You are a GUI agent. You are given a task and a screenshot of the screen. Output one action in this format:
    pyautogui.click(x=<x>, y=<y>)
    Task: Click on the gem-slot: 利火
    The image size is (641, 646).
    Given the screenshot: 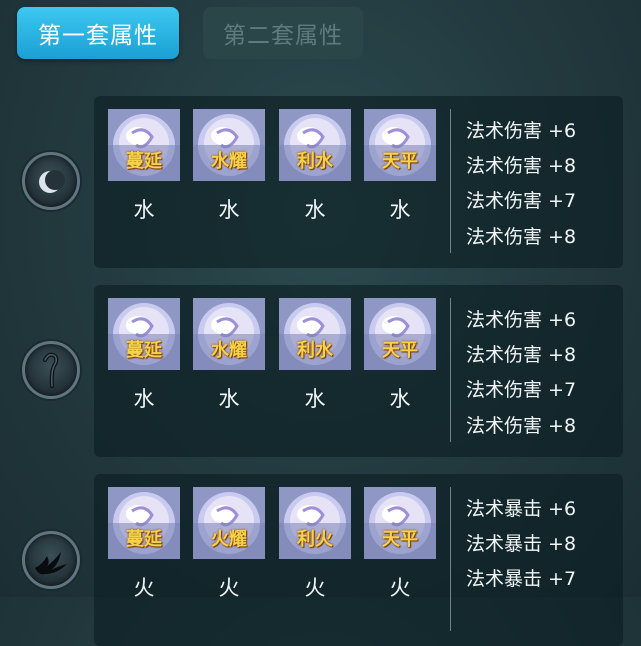 What is the action you would take?
    pyautogui.click(x=315, y=523)
    